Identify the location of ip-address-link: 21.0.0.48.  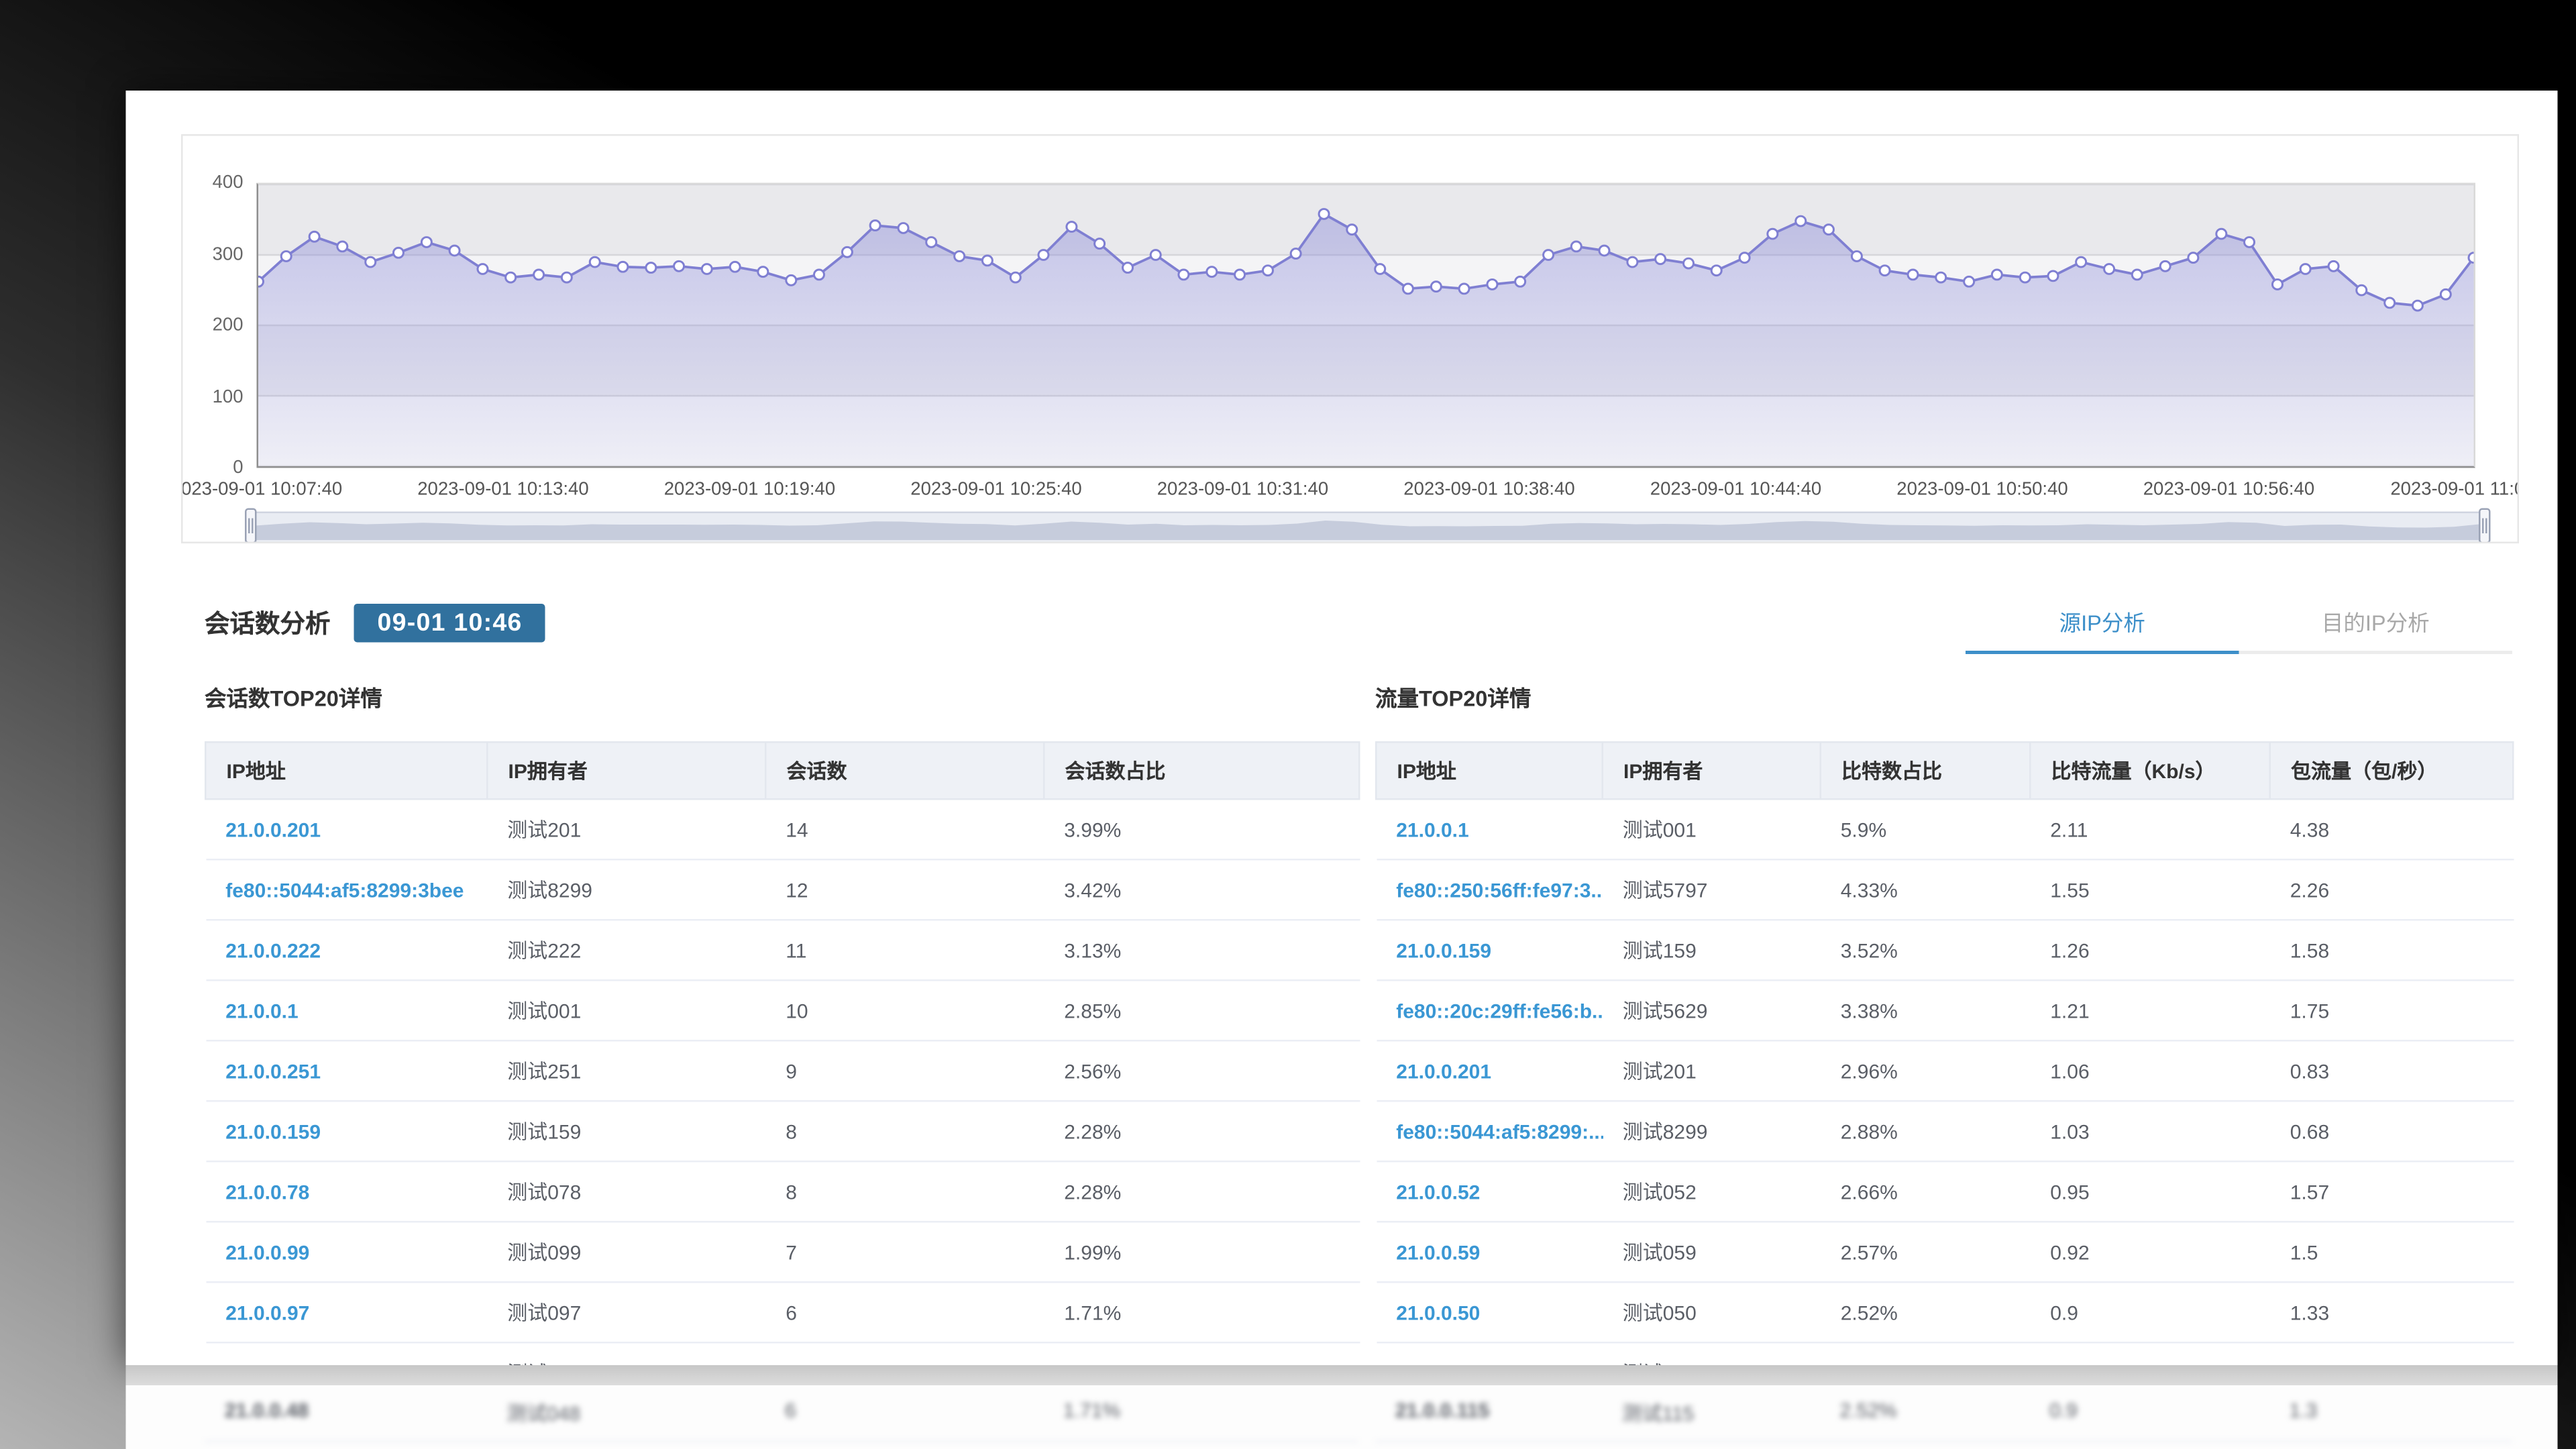
(267, 1410).